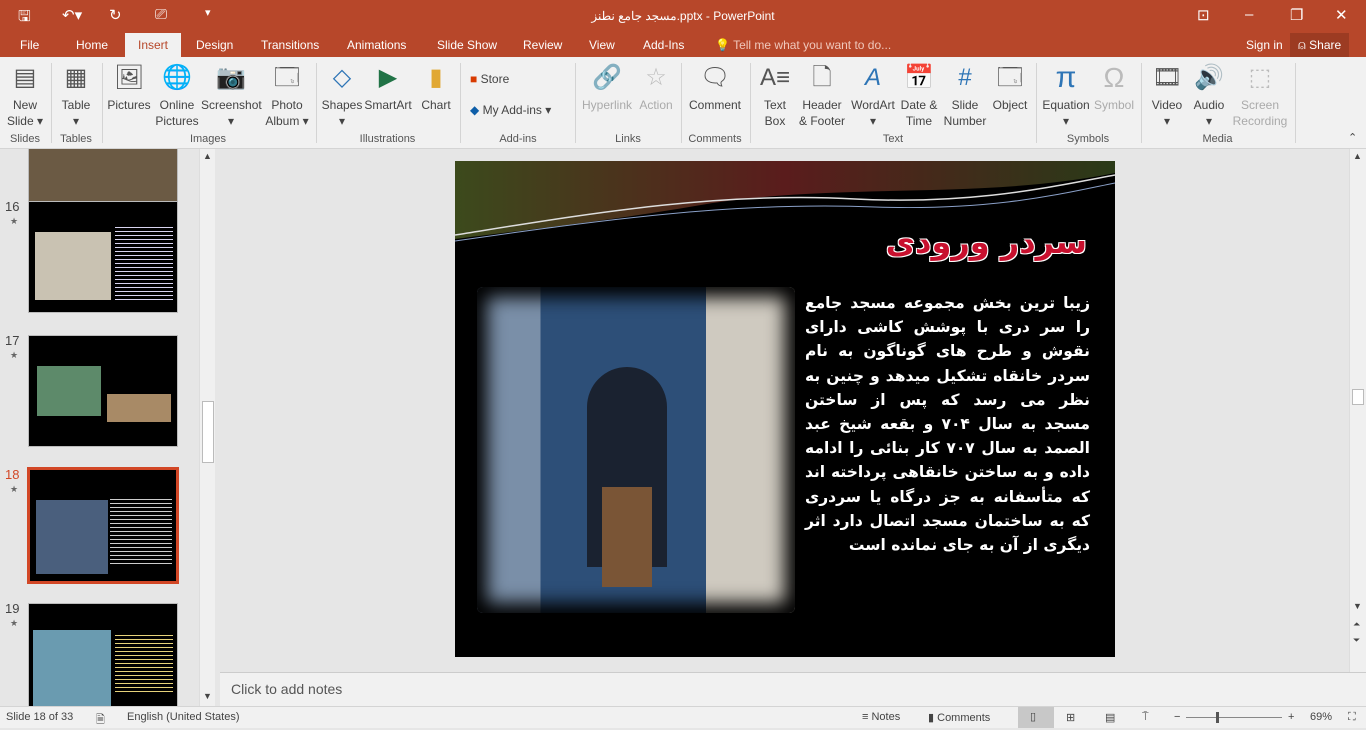  I want to click on my-addins-button: ◆ My Add-ins ▾, so click(510, 110).